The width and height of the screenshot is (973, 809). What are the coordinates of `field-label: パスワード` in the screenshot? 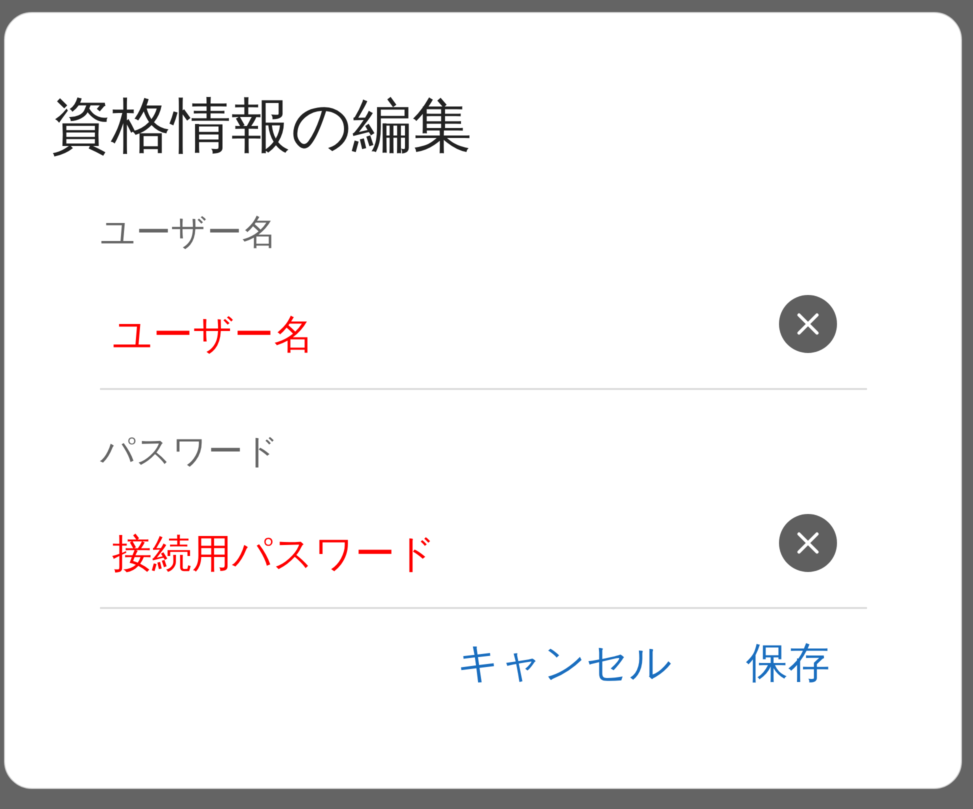 It's located at (189, 452).